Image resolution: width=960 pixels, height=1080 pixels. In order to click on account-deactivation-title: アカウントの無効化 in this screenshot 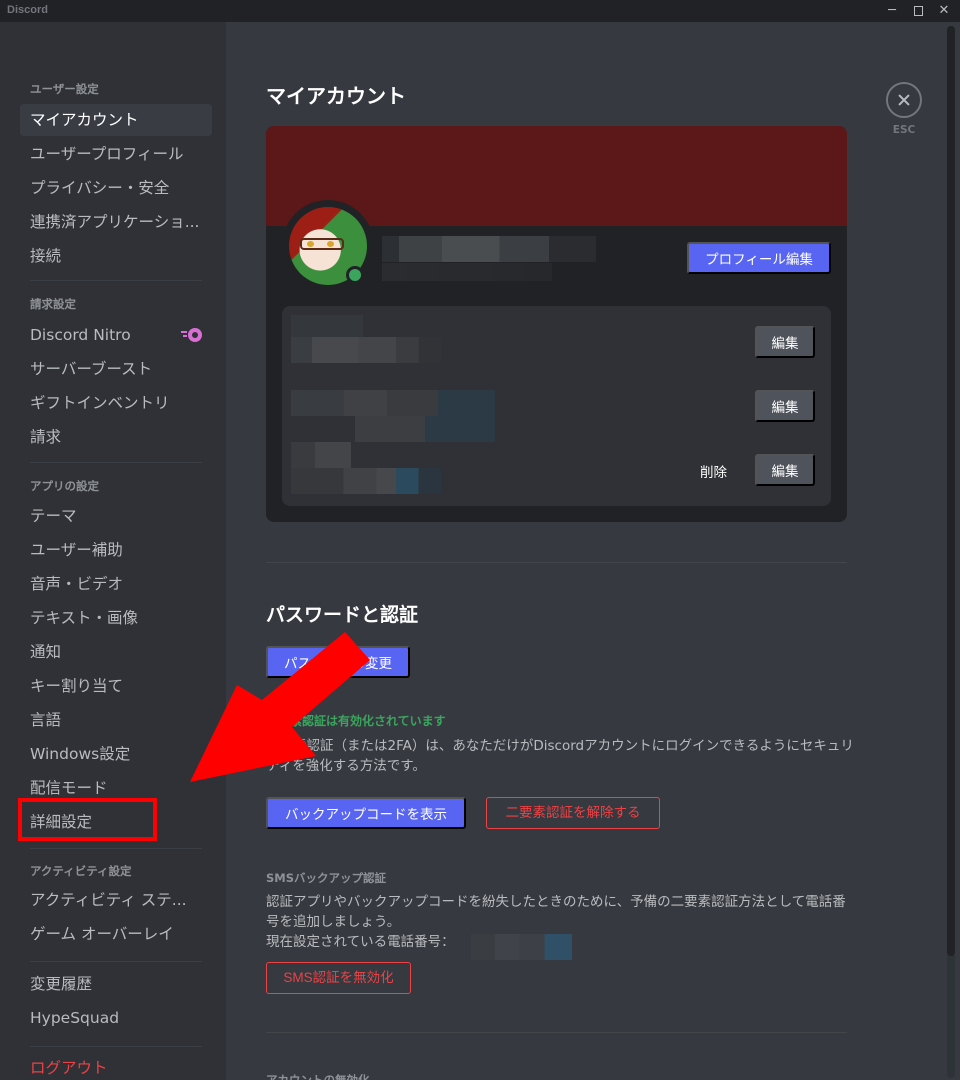, I will do `click(318, 1076)`.